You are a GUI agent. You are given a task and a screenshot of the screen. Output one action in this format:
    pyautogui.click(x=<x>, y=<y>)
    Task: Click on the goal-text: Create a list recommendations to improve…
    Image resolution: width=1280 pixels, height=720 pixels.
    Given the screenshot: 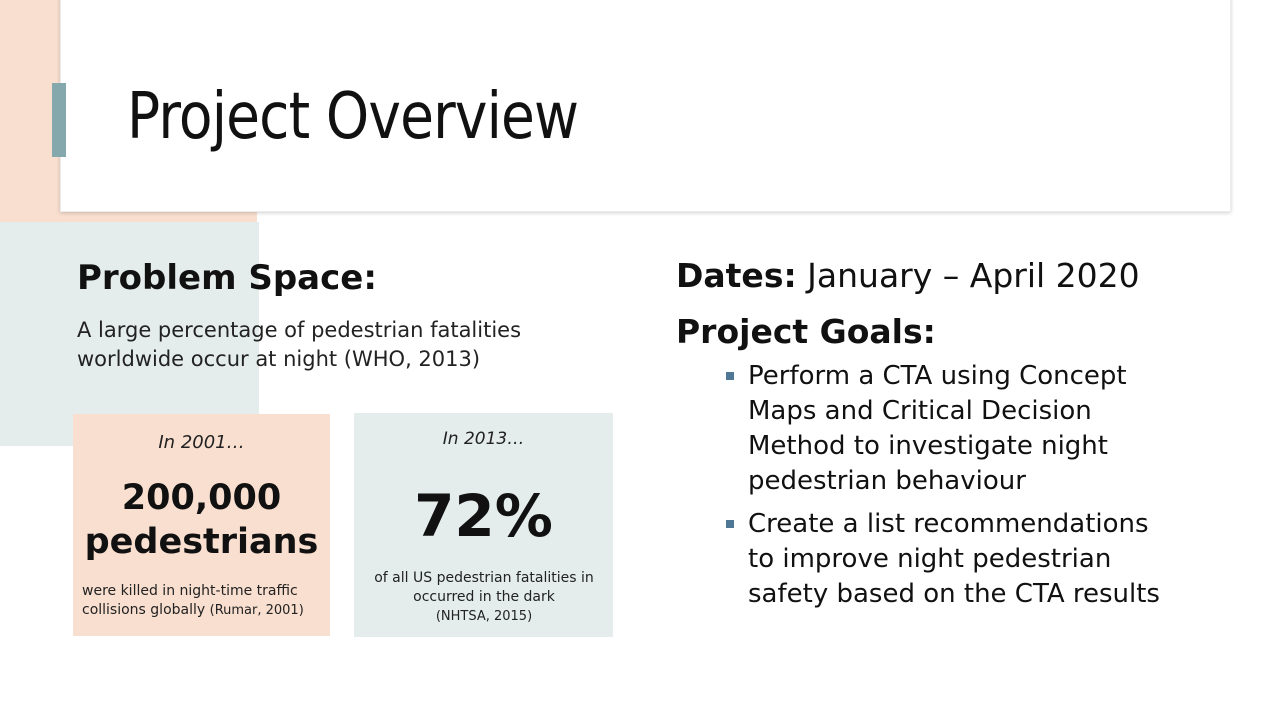 What is the action you would take?
    pyautogui.click(x=954, y=559)
    